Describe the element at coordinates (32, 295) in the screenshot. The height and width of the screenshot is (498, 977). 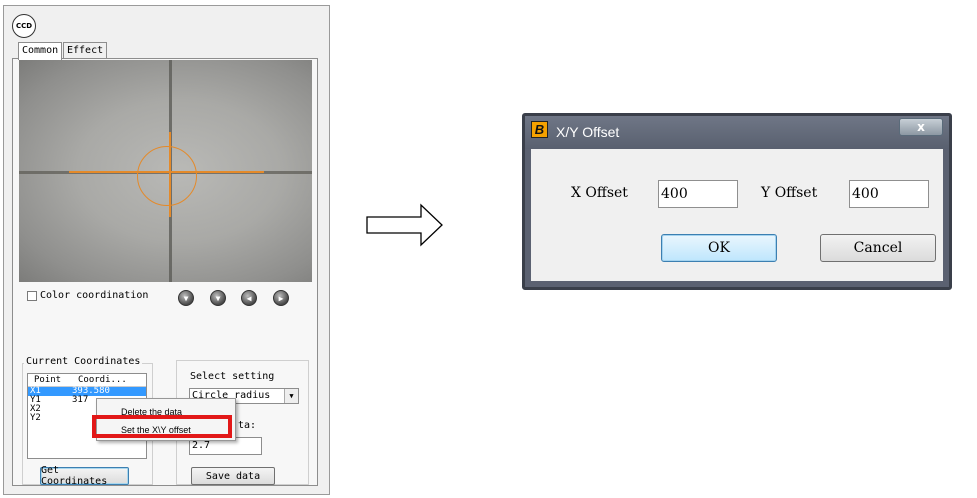
I see `color-coordination-checkbox` at that location.